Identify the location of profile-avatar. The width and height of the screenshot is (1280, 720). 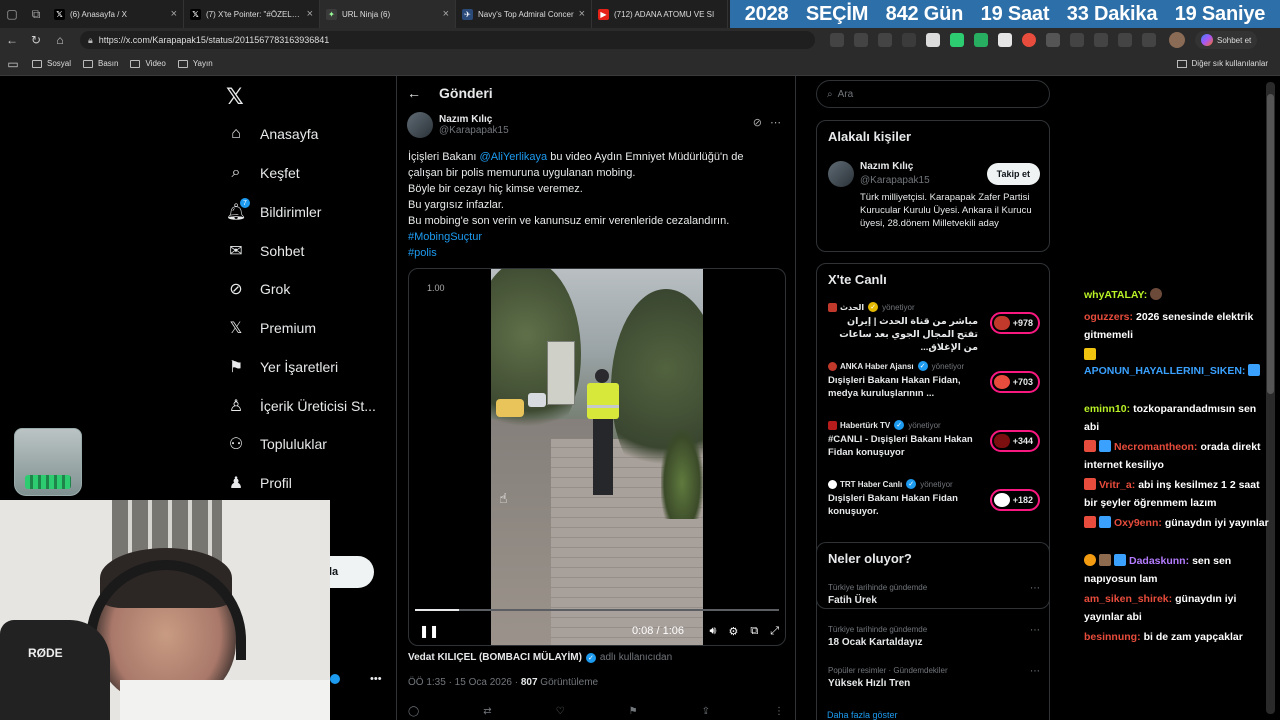
(1177, 40).